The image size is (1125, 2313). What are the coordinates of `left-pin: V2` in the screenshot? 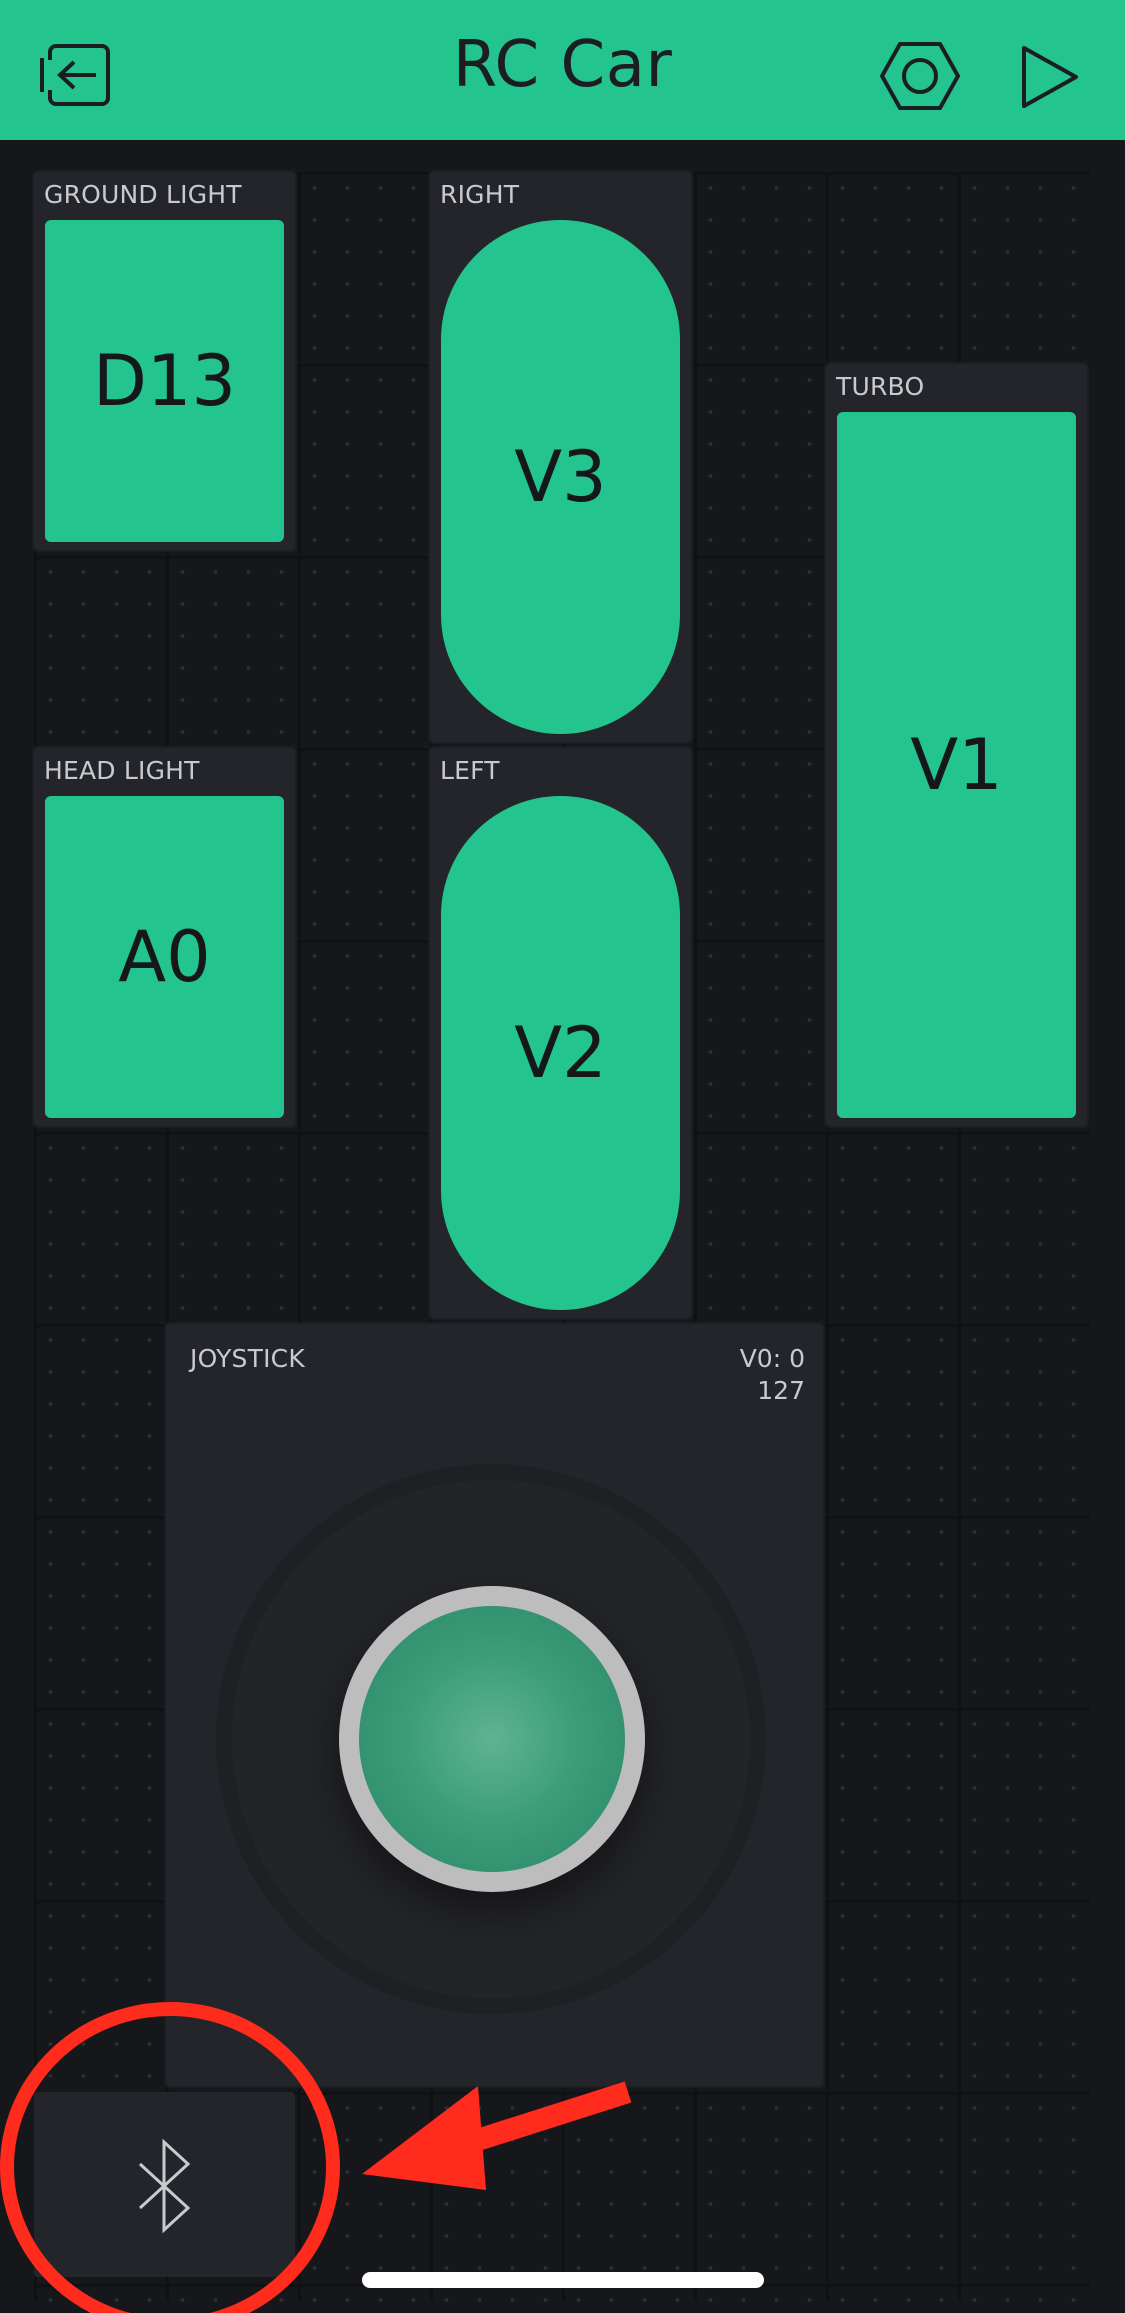 It's located at (560, 1053).